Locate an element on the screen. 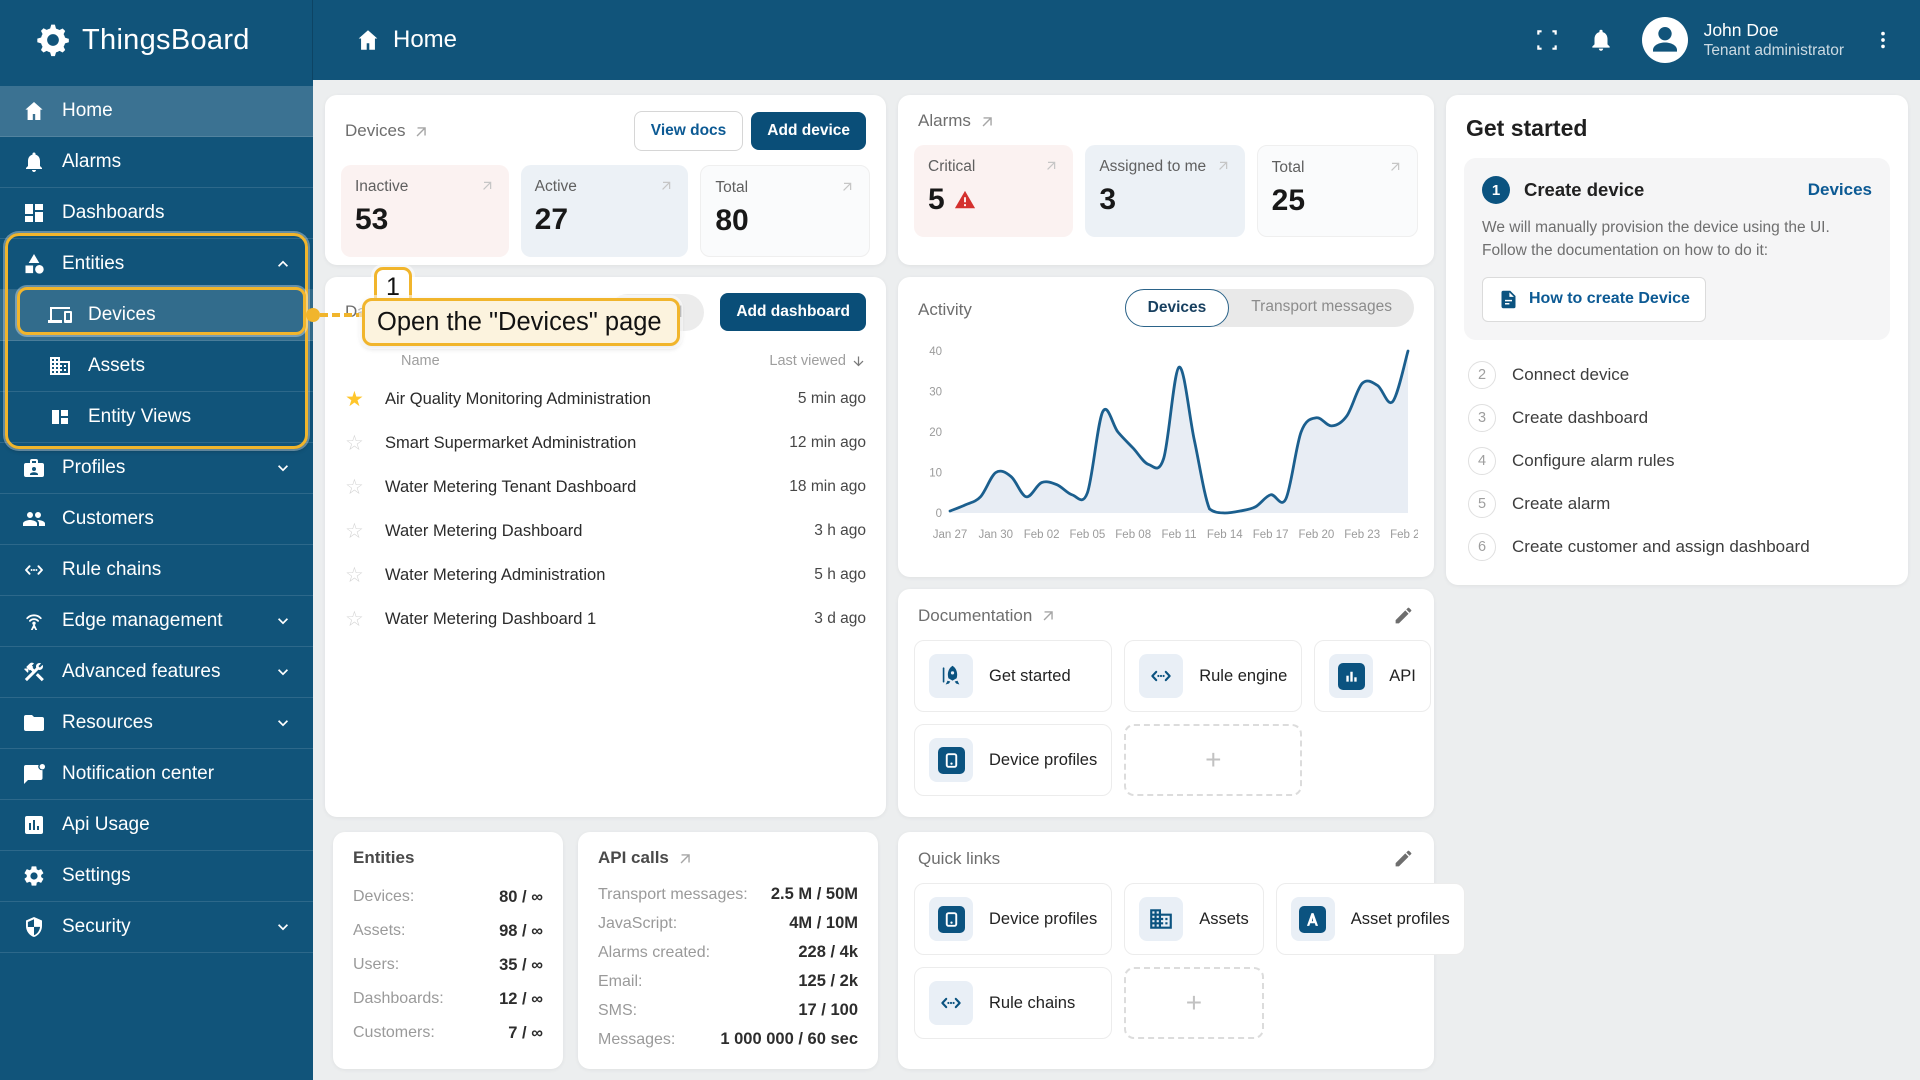 Image resolution: width=1920 pixels, height=1080 pixels. link-get-started: Get started is located at coordinates (1013, 676).